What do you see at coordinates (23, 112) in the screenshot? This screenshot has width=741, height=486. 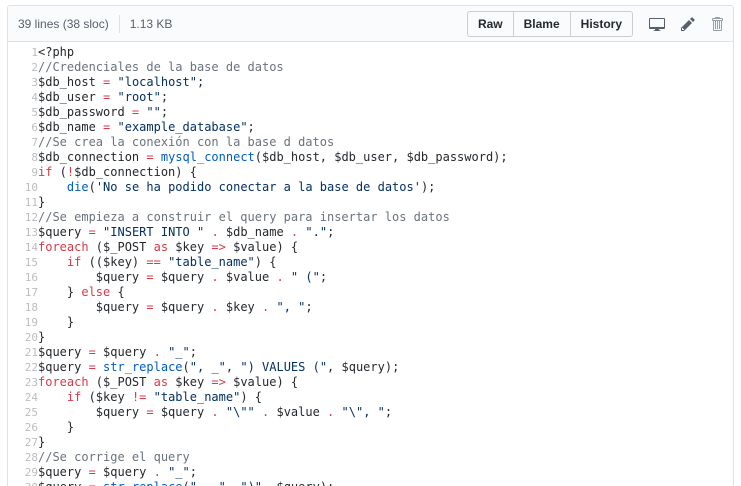 I see `line-number: 5` at bounding box center [23, 112].